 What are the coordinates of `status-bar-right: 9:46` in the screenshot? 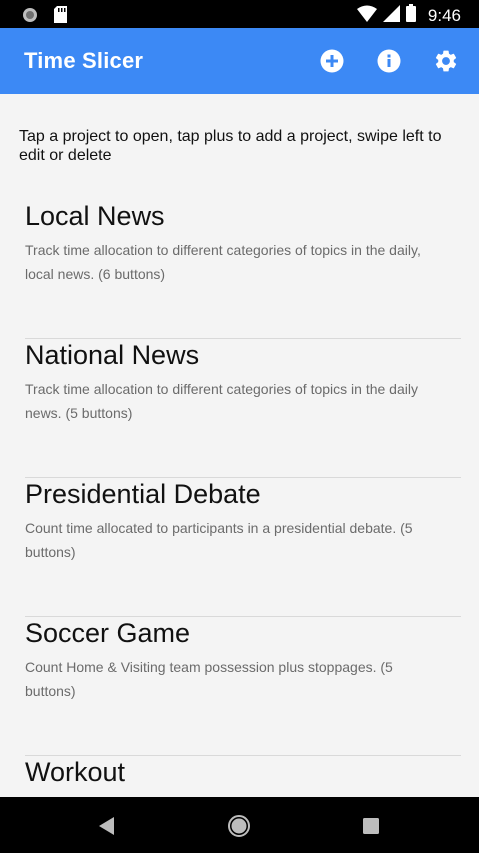 It's located at (408, 15).